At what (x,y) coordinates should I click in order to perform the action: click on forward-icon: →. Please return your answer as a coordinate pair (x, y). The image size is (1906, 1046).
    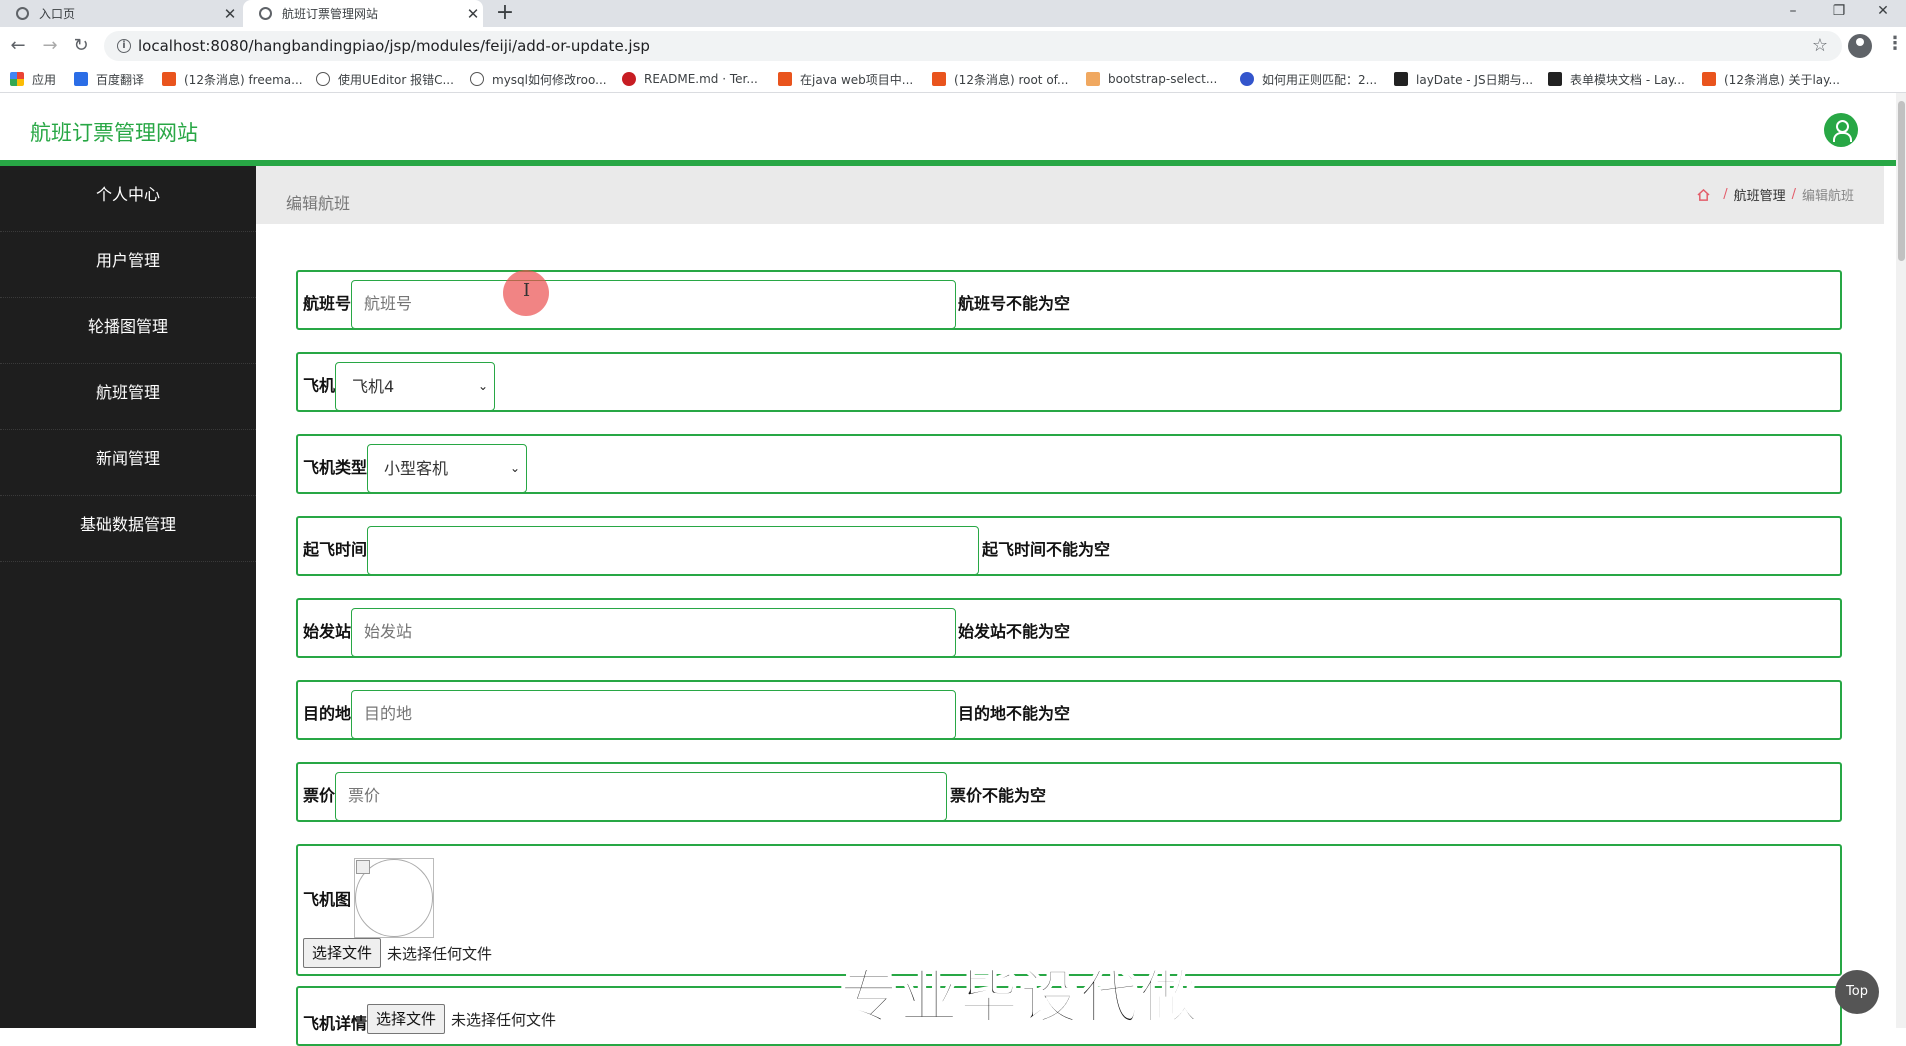
    Looking at the image, I should click on (50, 46).